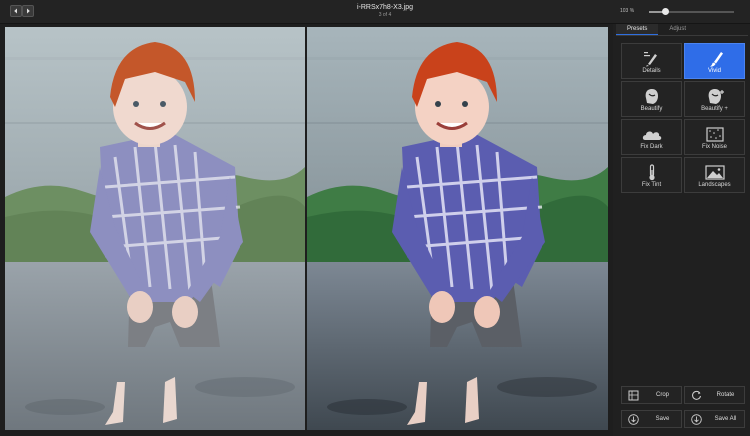  I want to click on preset-beautify-button: Beautify, so click(651, 99).